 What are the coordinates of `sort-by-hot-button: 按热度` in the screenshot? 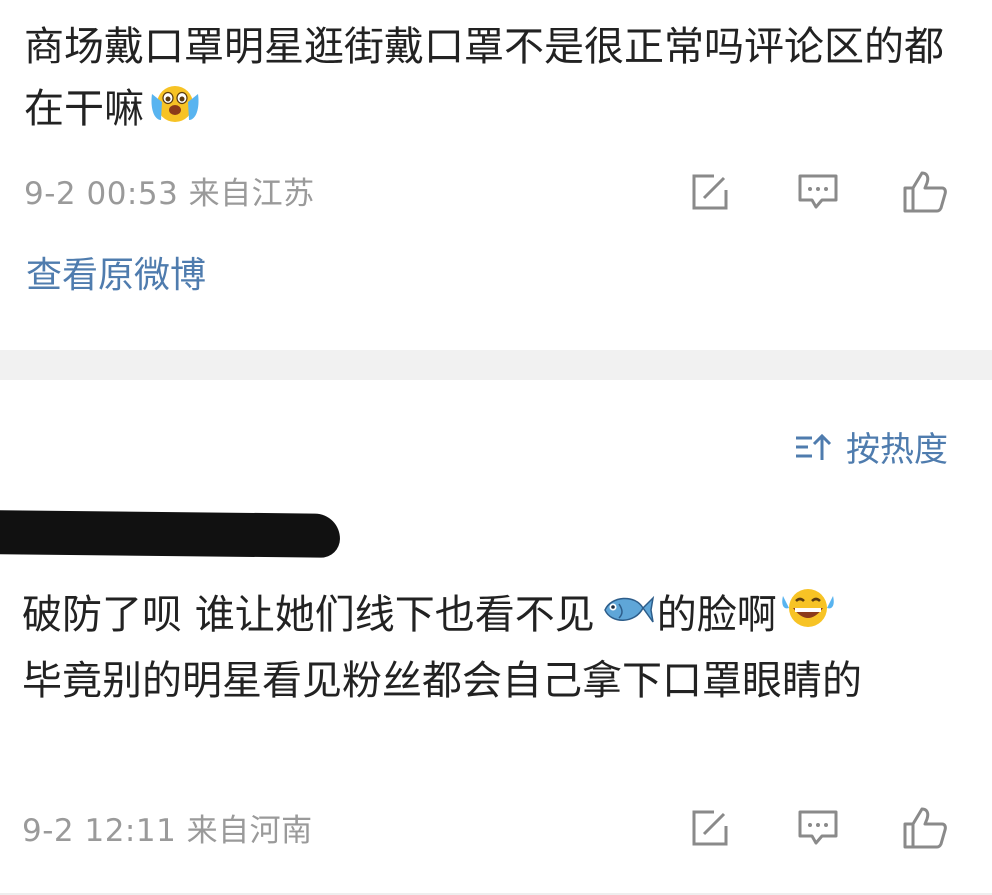 It's located at (871, 446).